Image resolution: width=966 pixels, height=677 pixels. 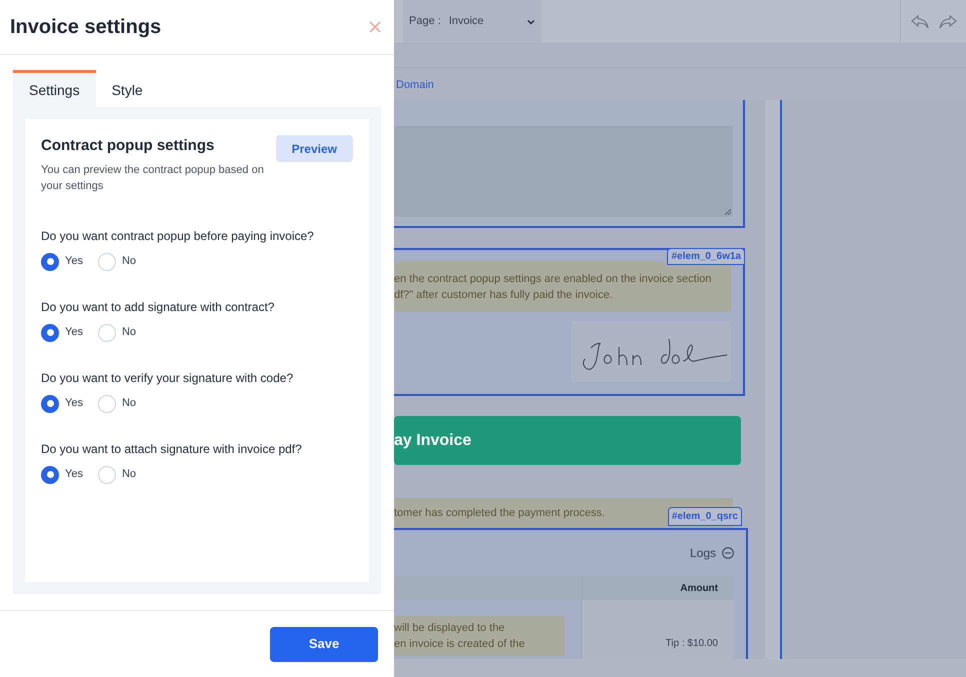 What do you see at coordinates (158, 307) in the screenshot?
I see `question-label: Do you want to add signature with contract?` at bounding box center [158, 307].